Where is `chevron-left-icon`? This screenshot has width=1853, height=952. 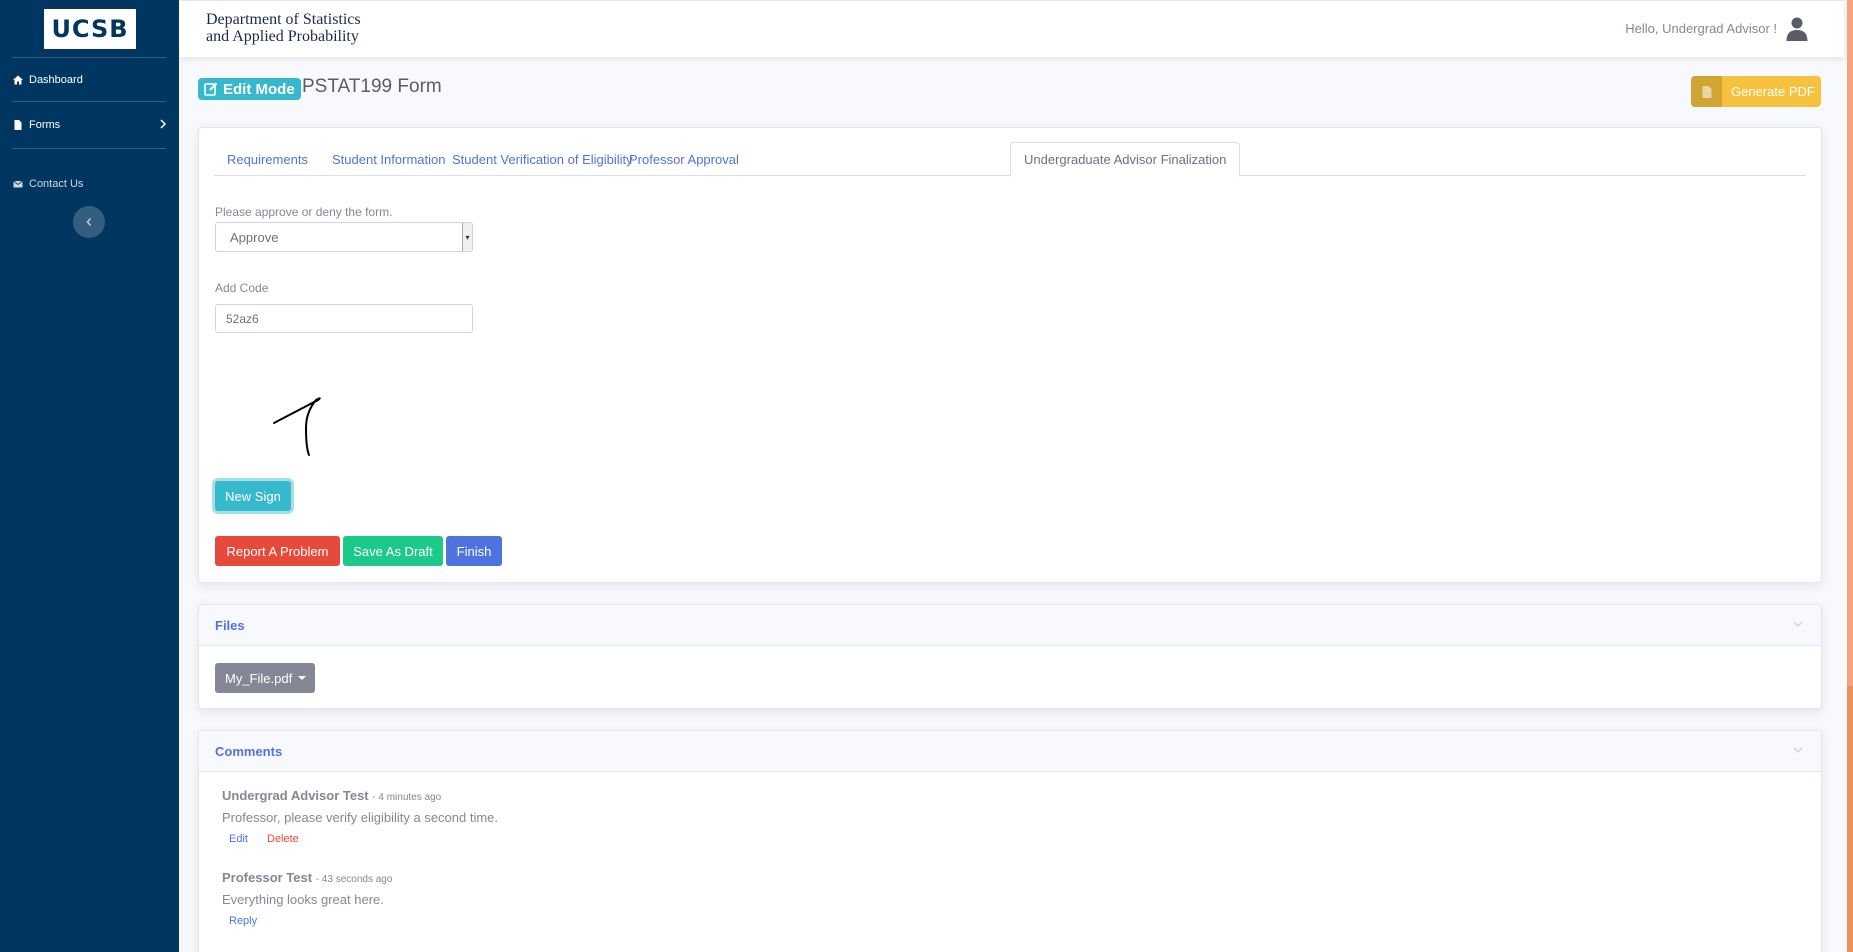
chevron-left-icon is located at coordinates (89, 222).